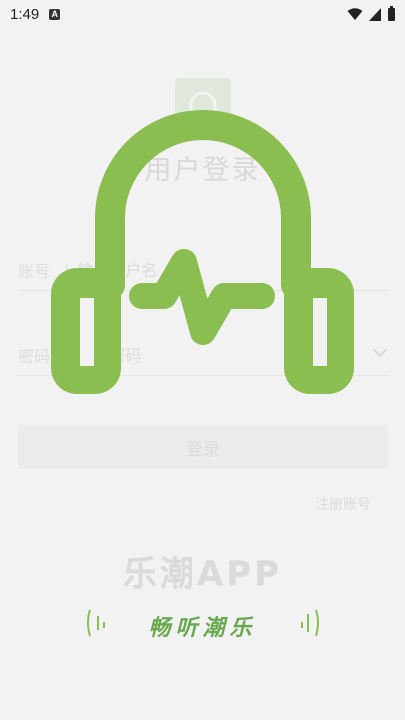 The height and width of the screenshot is (720, 405). I want to click on brand-name: 乐潮APP, so click(202, 574).